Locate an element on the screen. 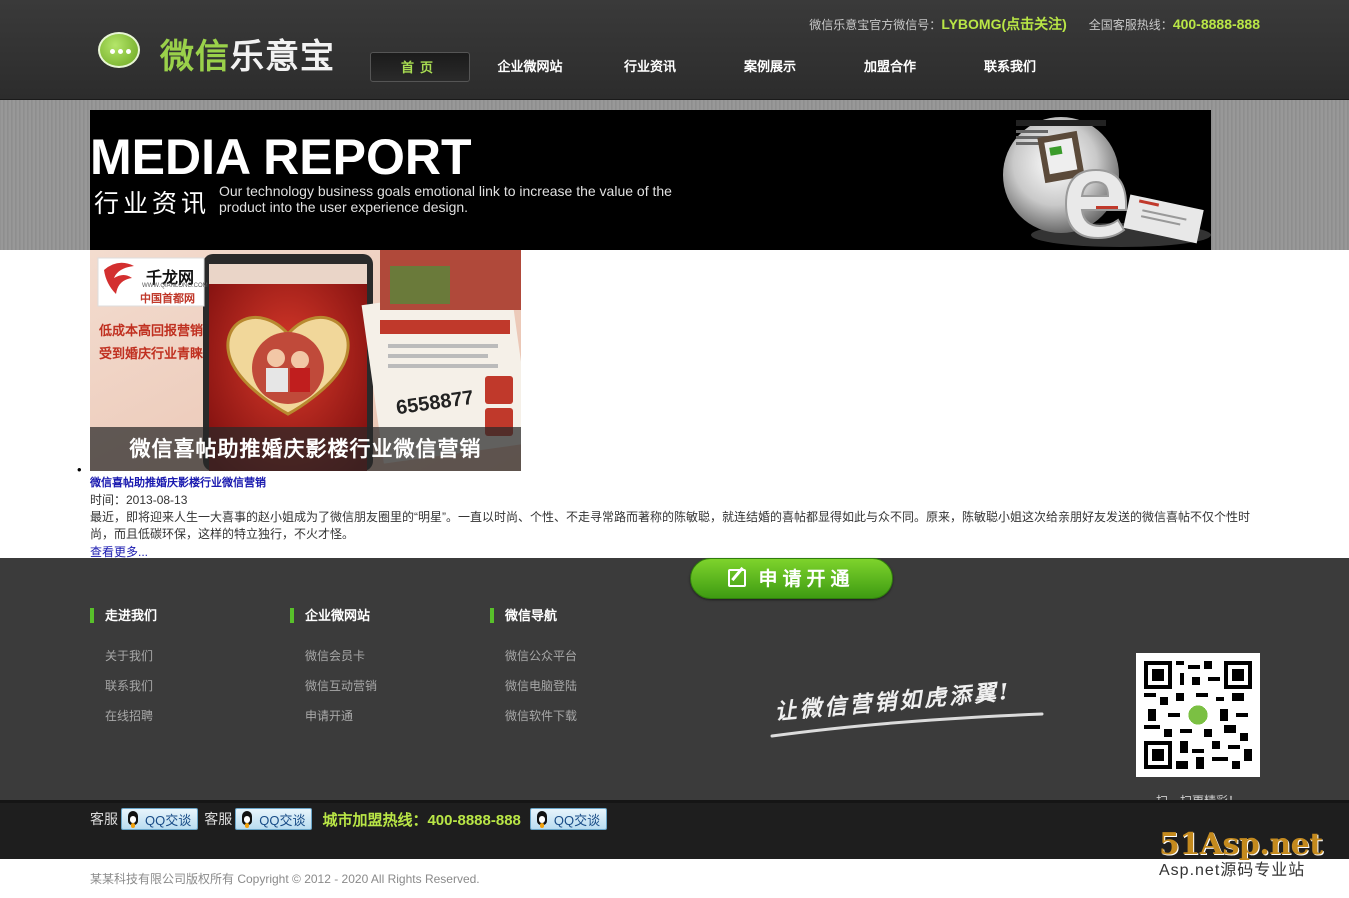 Image resolution: width=1349 pixels, height=898 pixels. article-time: 时间：2013-08-13 is located at coordinates (139, 500).